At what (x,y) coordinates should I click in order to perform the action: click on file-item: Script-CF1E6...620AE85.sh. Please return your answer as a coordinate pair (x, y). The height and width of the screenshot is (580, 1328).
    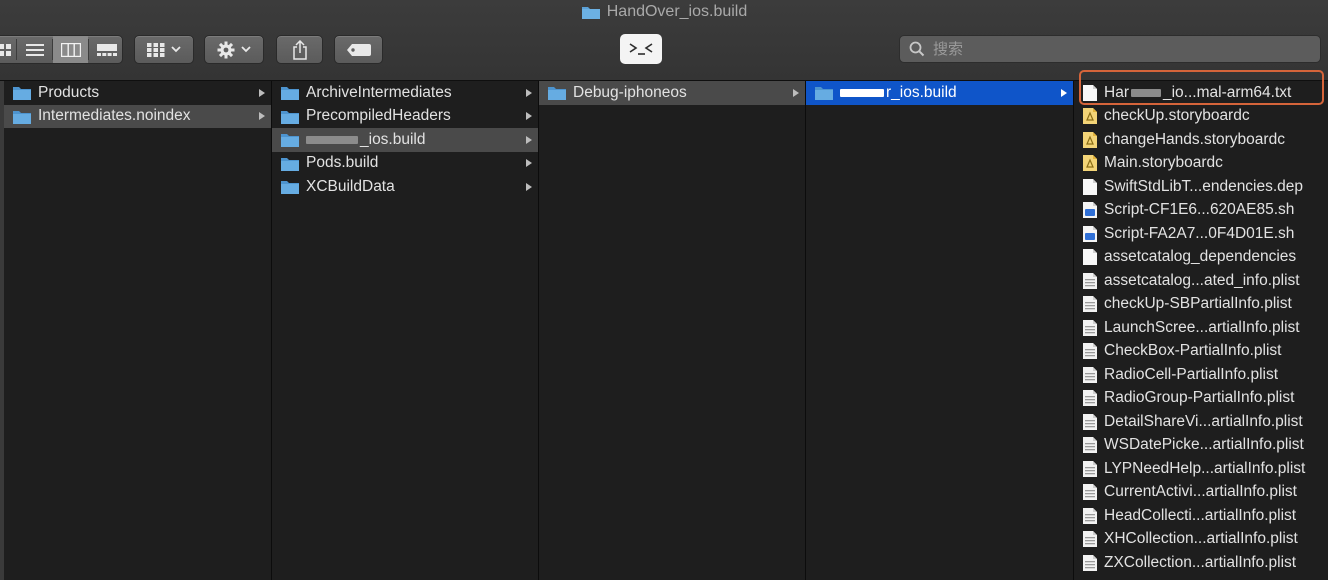
    Looking at the image, I should click on (1201, 211).